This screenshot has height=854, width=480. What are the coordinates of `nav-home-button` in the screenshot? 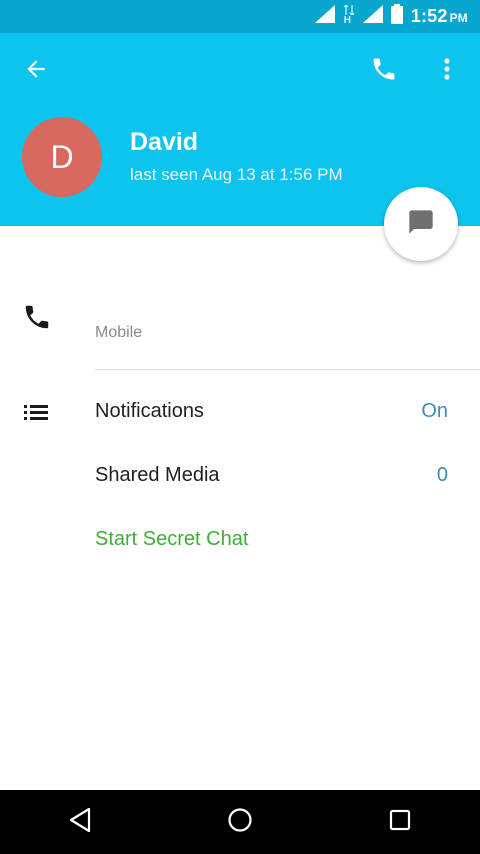 It's located at (240, 822).